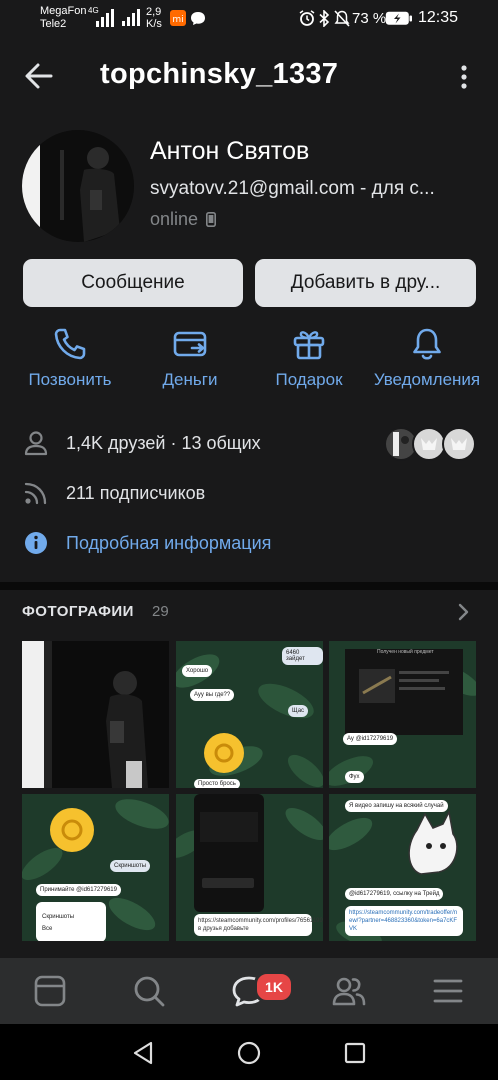 Image resolution: width=498 pixels, height=1080 pixels. I want to click on tab-menu, so click(448, 991).